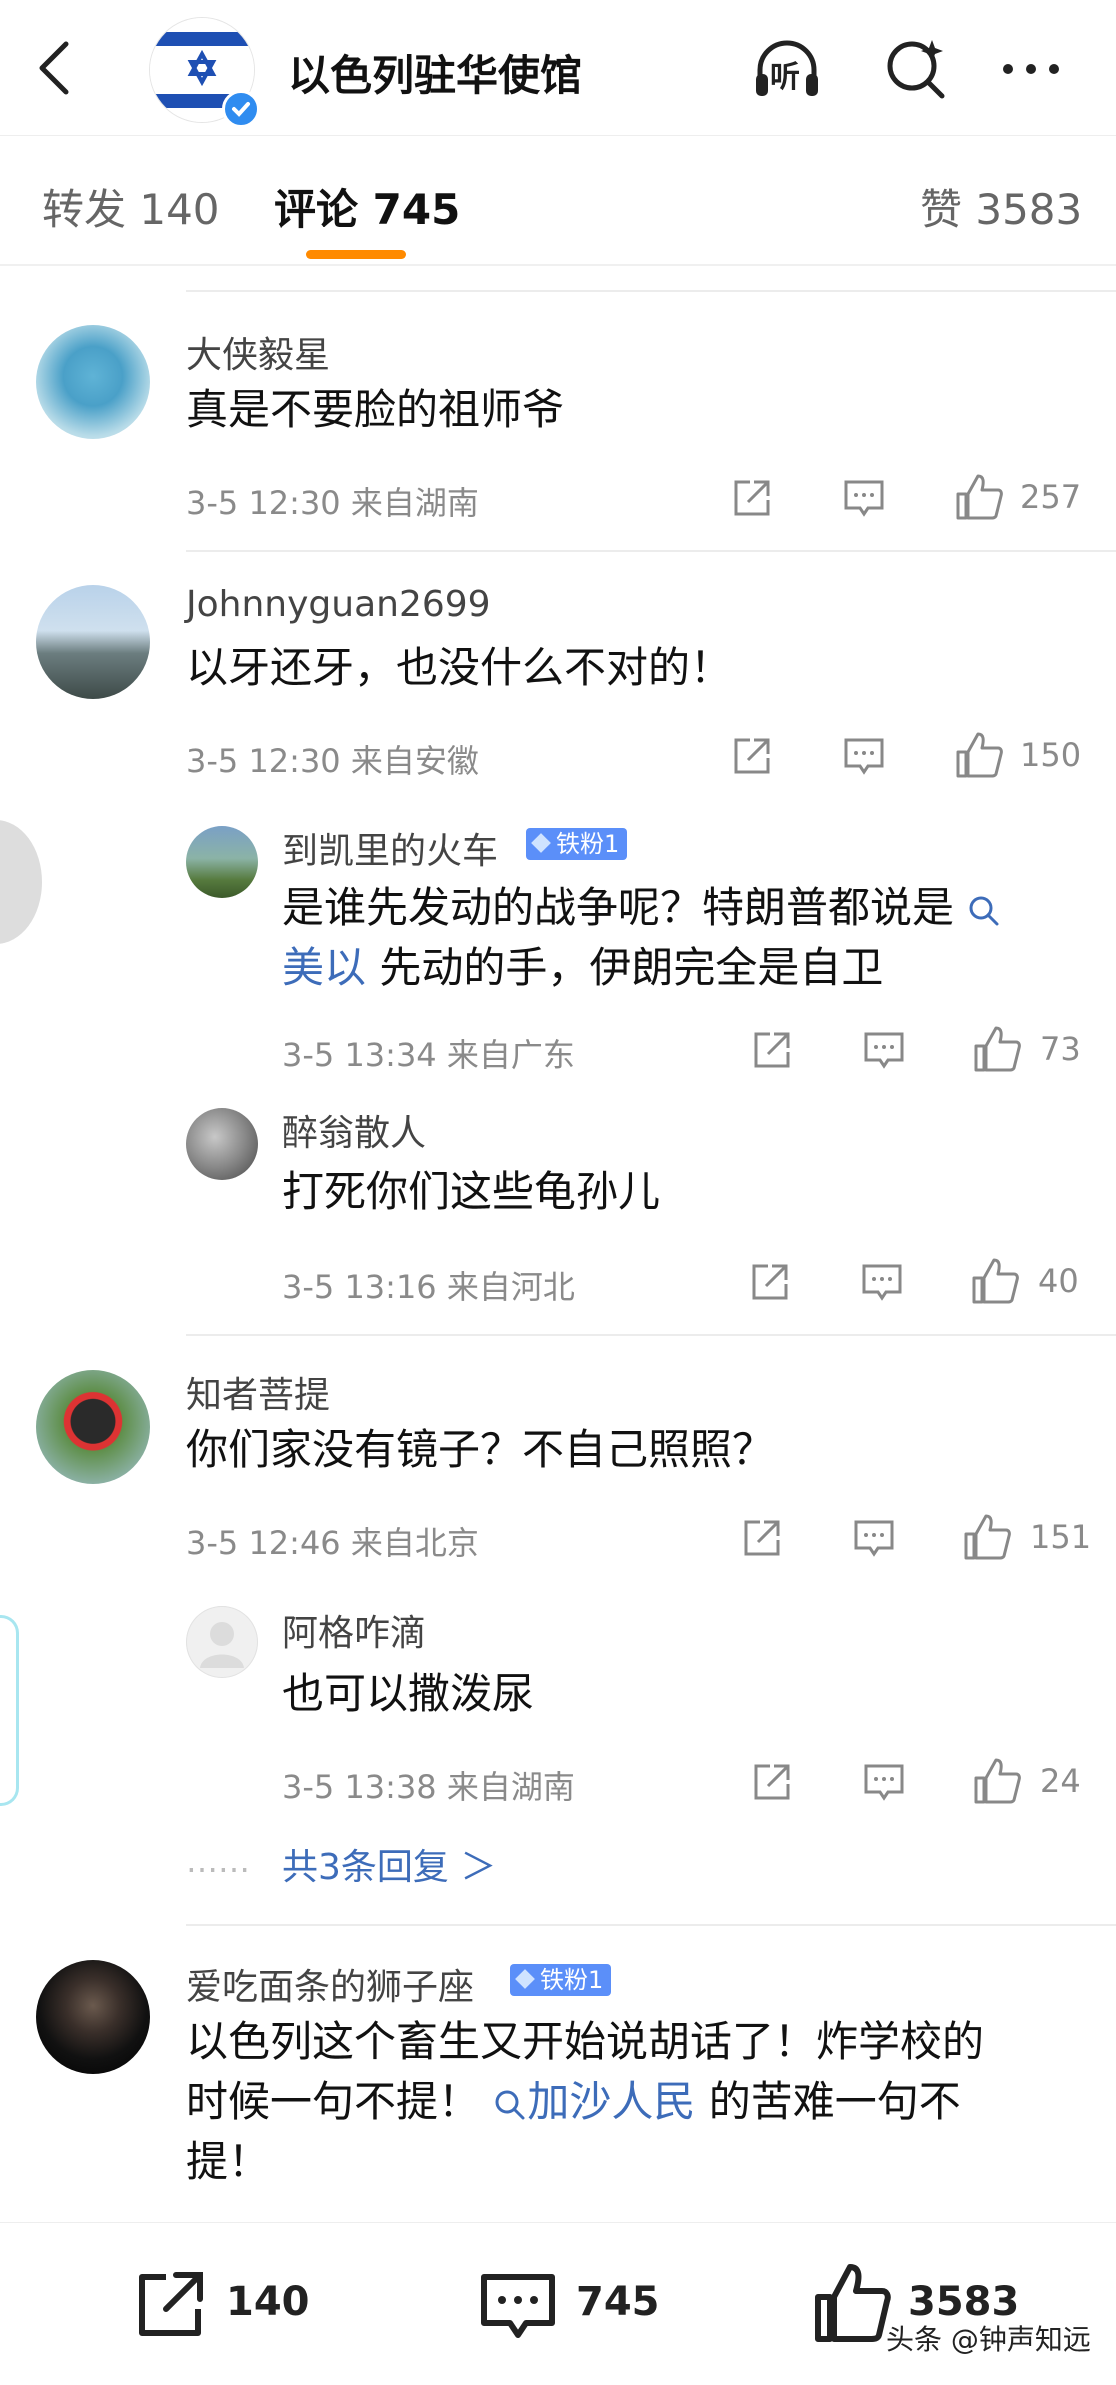 The image size is (1116, 2385). I want to click on side-tab, so click(9, 1710).